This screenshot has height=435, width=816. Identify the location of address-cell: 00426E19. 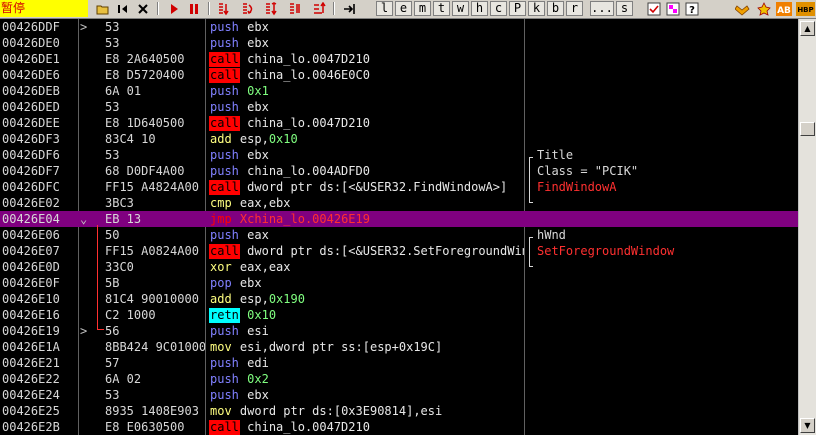
(31, 331).